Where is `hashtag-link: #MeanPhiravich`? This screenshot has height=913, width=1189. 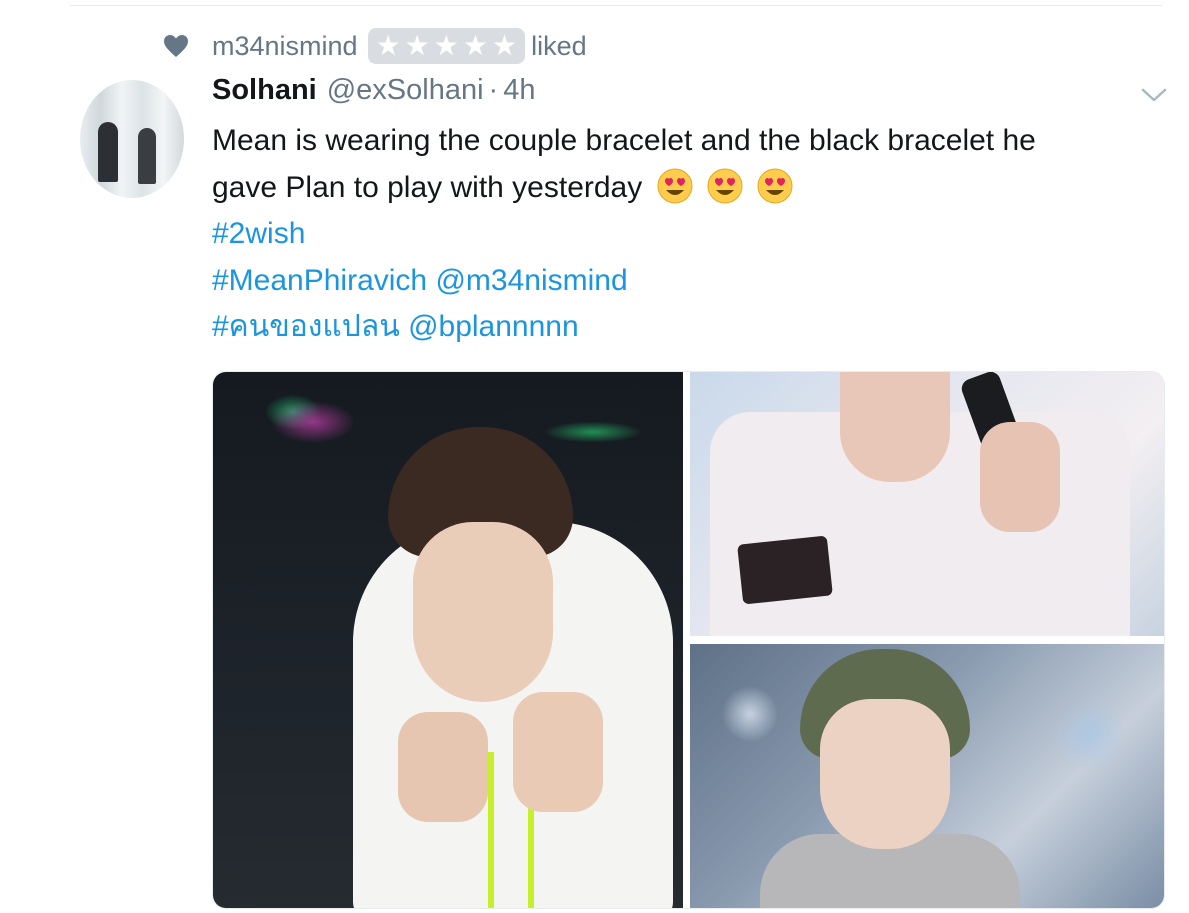
hashtag-link: #MeanPhiravich is located at coordinates (319, 280).